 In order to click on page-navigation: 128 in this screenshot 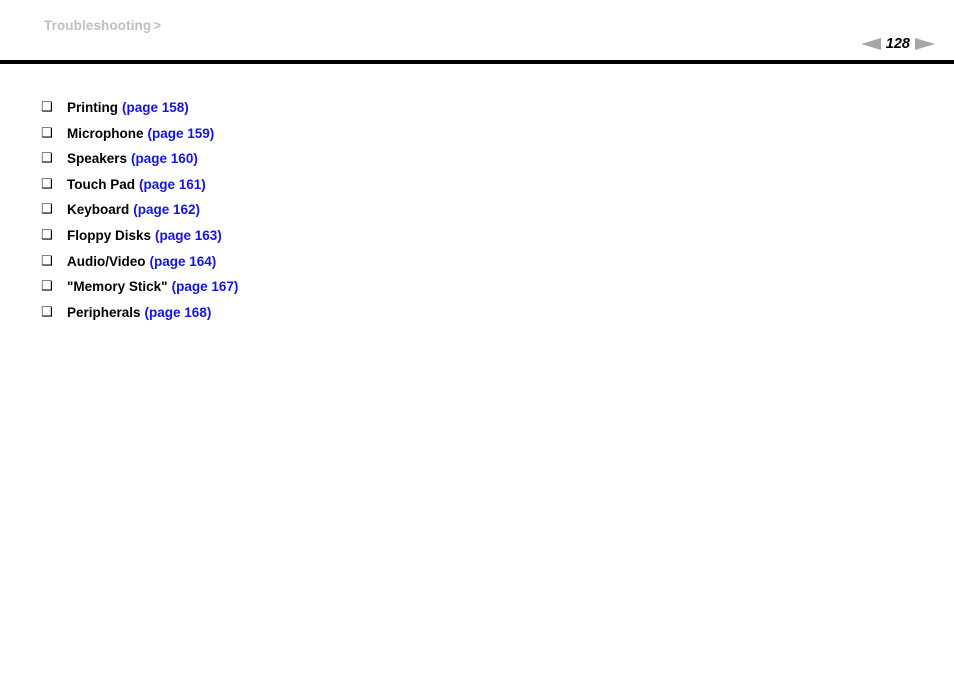, I will do `click(897, 44)`.